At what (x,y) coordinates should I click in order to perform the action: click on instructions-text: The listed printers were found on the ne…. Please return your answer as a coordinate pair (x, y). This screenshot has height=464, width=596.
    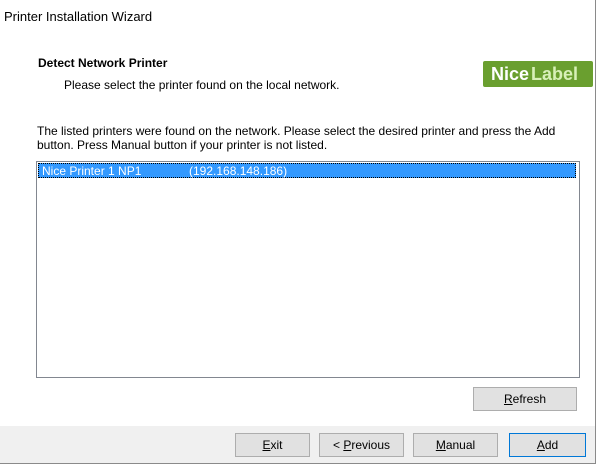
    Looking at the image, I should click on (296, 138).